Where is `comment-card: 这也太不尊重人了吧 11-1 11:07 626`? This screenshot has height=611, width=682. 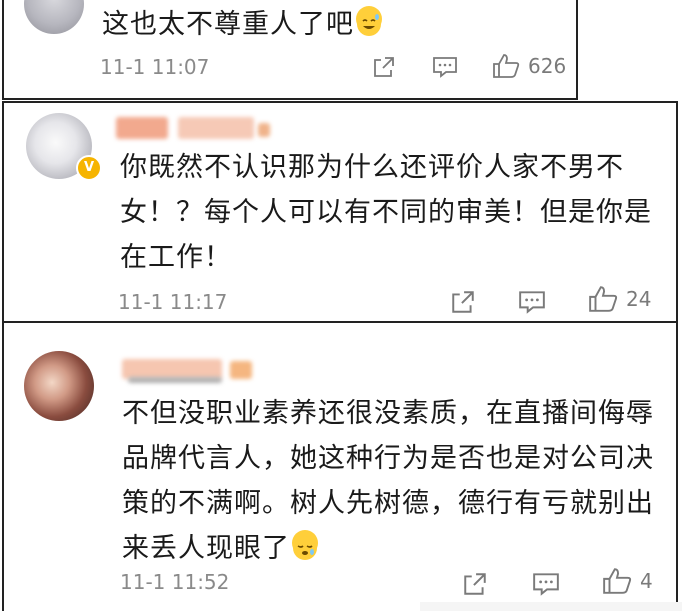
comment-card: 这也太不尊重人了吧 11-1 11:07 626 is located at coordinates (290, 50).